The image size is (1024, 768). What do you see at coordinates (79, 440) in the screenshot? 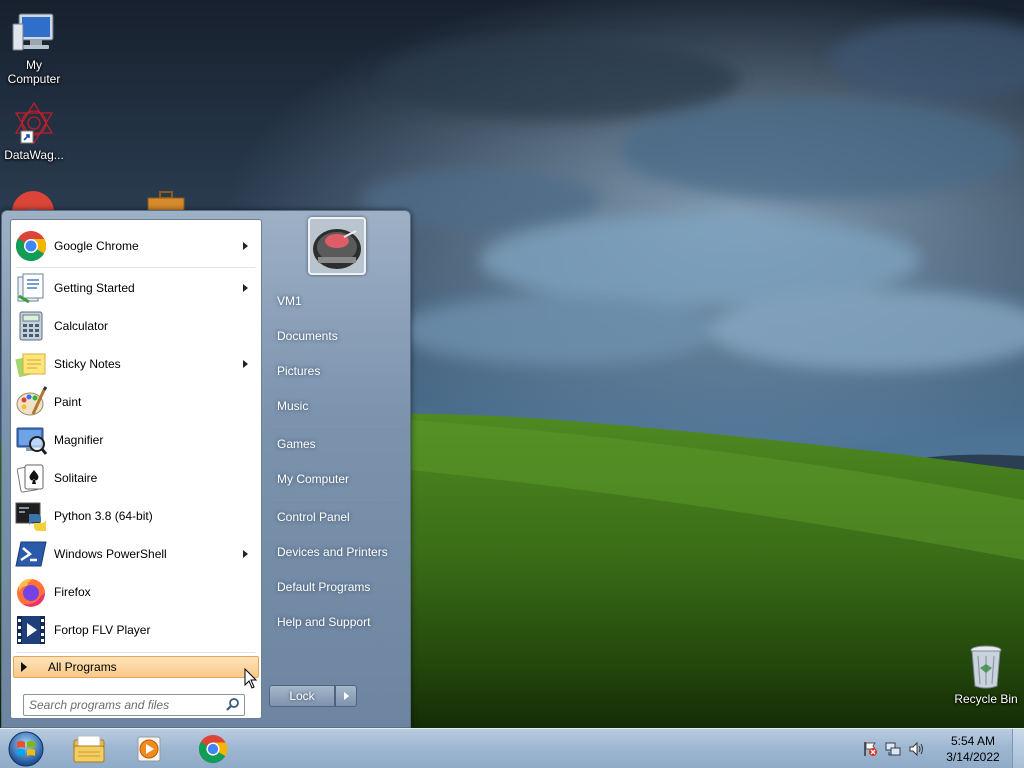
I see `program-label: Magnifier` at bounding box center [79, 440].